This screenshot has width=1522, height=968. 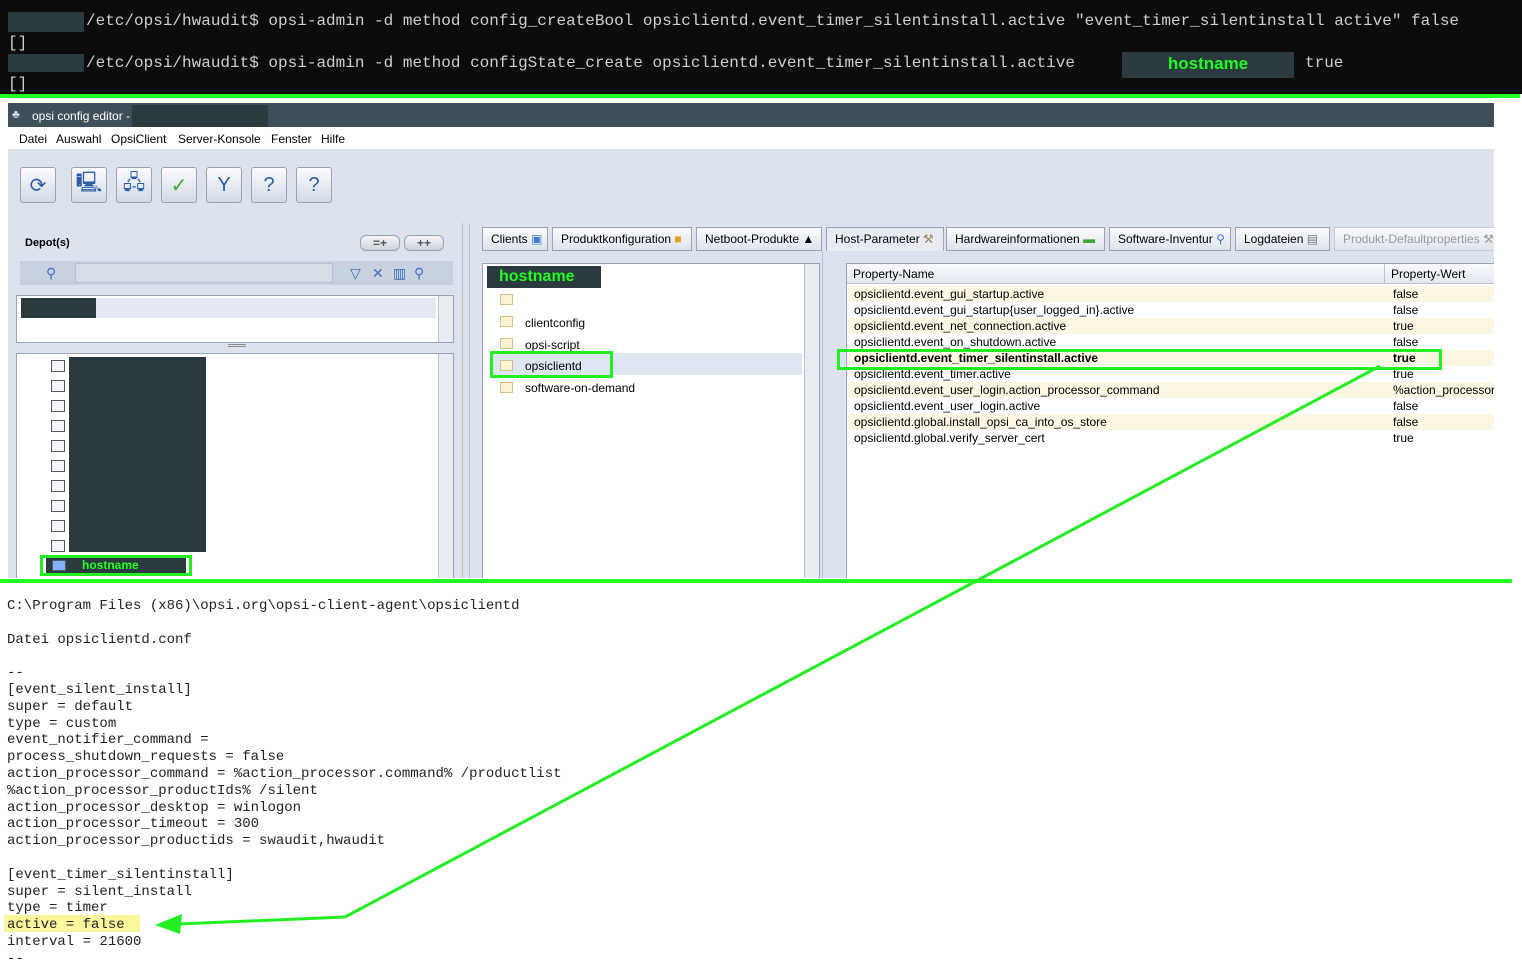 What do you see at coordinates (355, 273) in the screenshot?
I see `filter-icon: ▽` at bounding box center [355, 273].